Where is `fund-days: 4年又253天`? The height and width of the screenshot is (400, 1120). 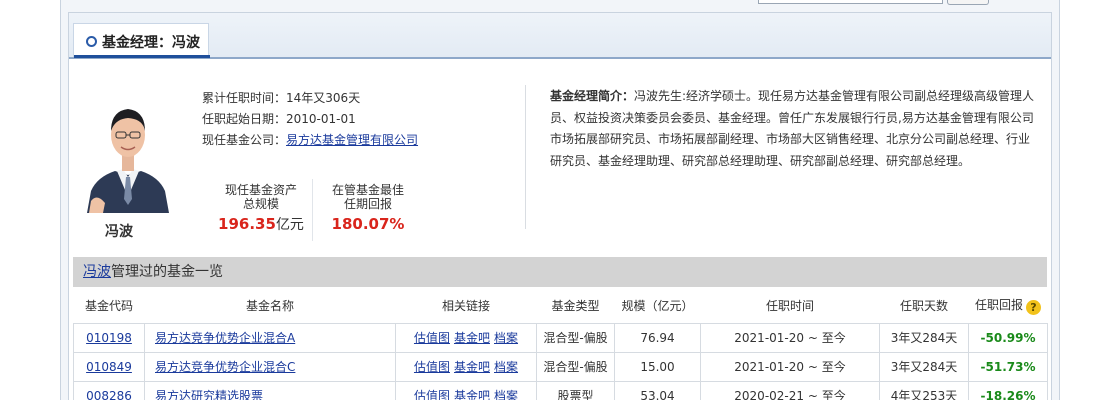 fund-days: 4年又253天 is located at coordinates (924, 390).